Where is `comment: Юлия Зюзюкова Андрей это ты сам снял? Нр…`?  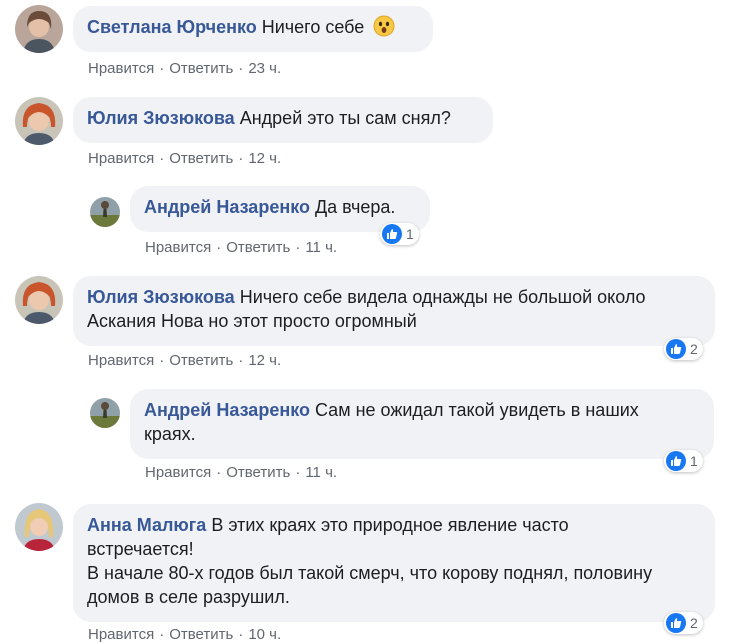
comment: Юлия Зюзюкова Андрей это ты сам снял? Нр… is located at coordinates (371, 135).